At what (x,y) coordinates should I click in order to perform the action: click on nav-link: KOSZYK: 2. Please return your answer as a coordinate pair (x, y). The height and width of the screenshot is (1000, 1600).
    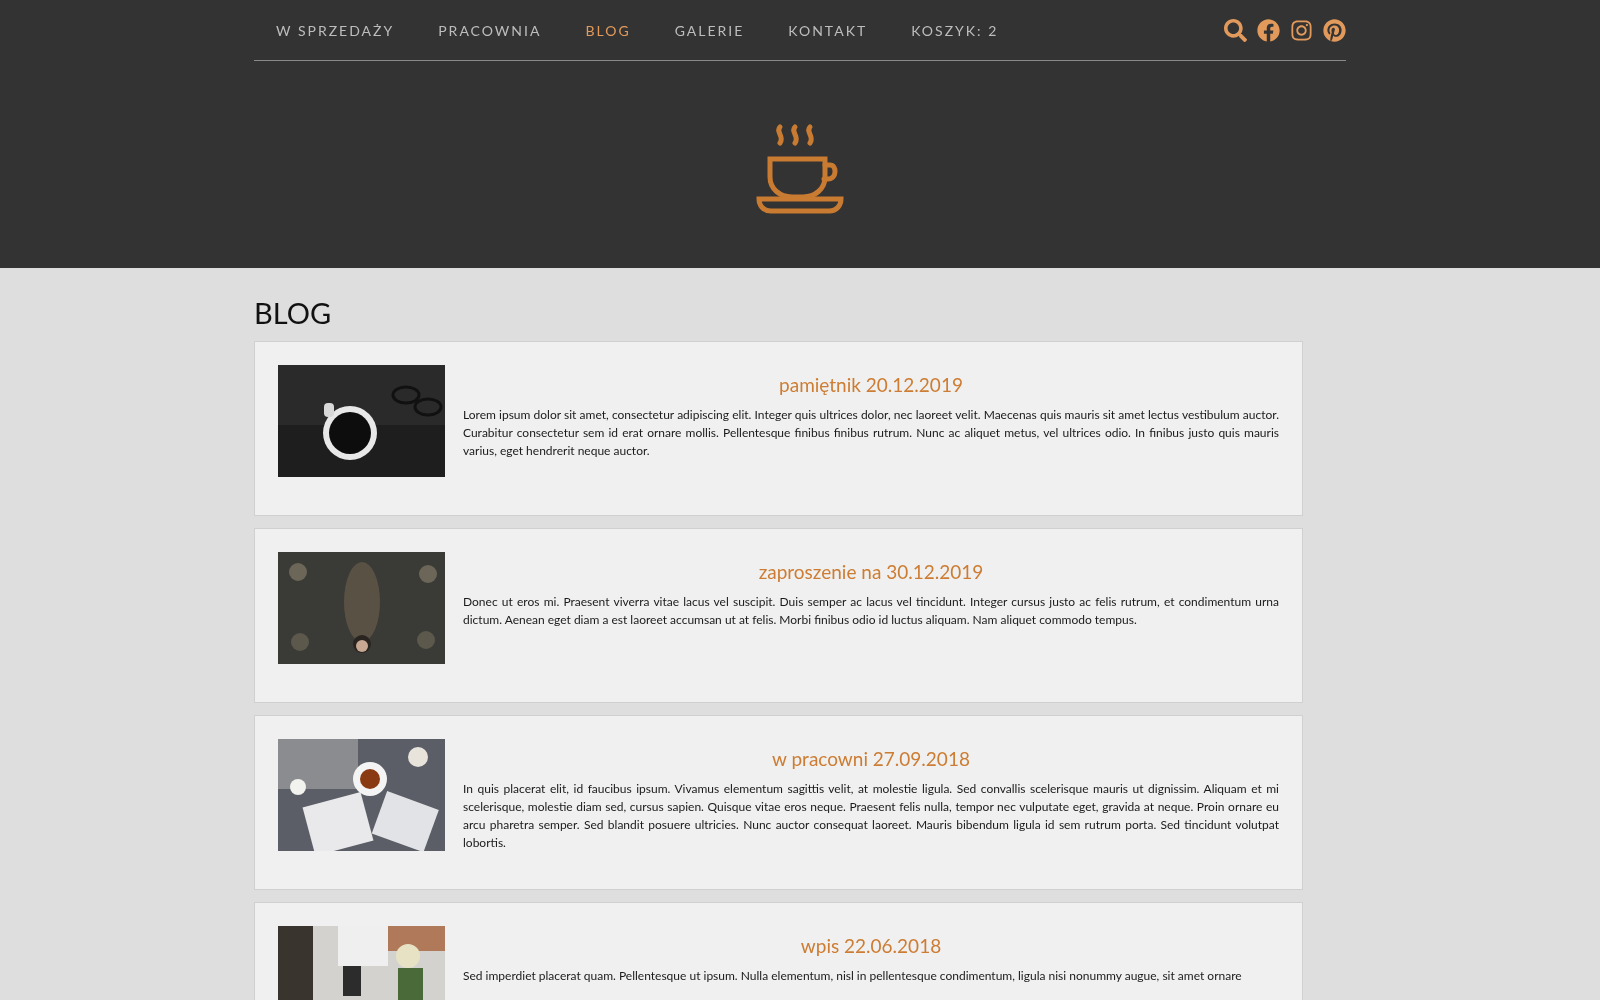
    Looking at the image, I should click on (955, 30).